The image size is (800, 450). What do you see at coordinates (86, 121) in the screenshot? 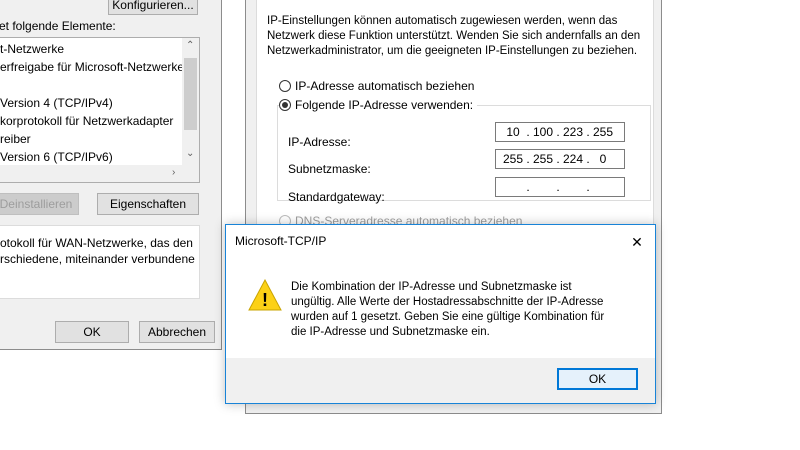
I see `list-item: korprotokoll für Netzwerkadapter` at bounding box center [86, 121].